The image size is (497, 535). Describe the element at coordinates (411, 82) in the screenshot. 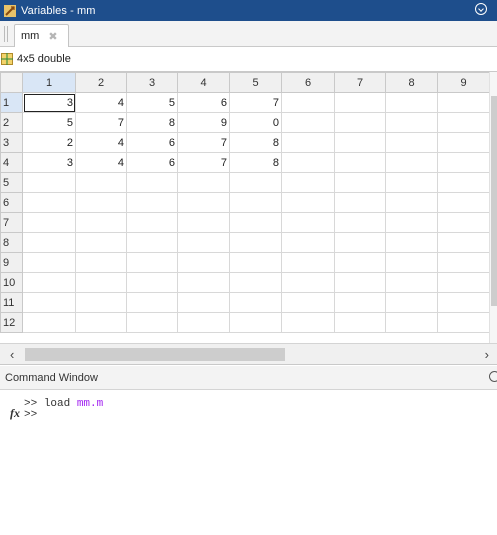

I see `column-header-8: 8` at that location.